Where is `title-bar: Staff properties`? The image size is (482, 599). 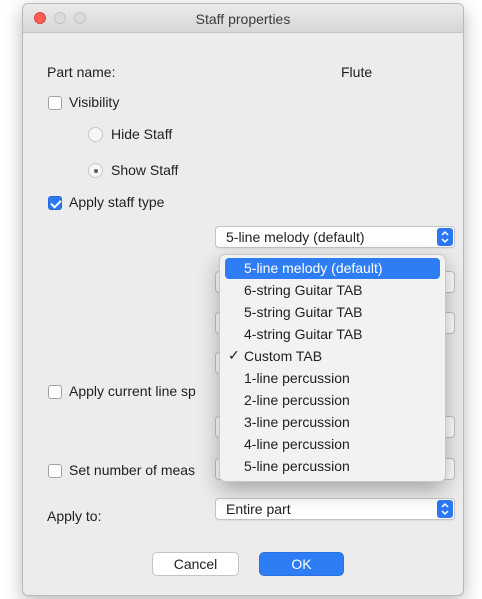
title-bar: Staff properties is located at coordinates (243, 18).